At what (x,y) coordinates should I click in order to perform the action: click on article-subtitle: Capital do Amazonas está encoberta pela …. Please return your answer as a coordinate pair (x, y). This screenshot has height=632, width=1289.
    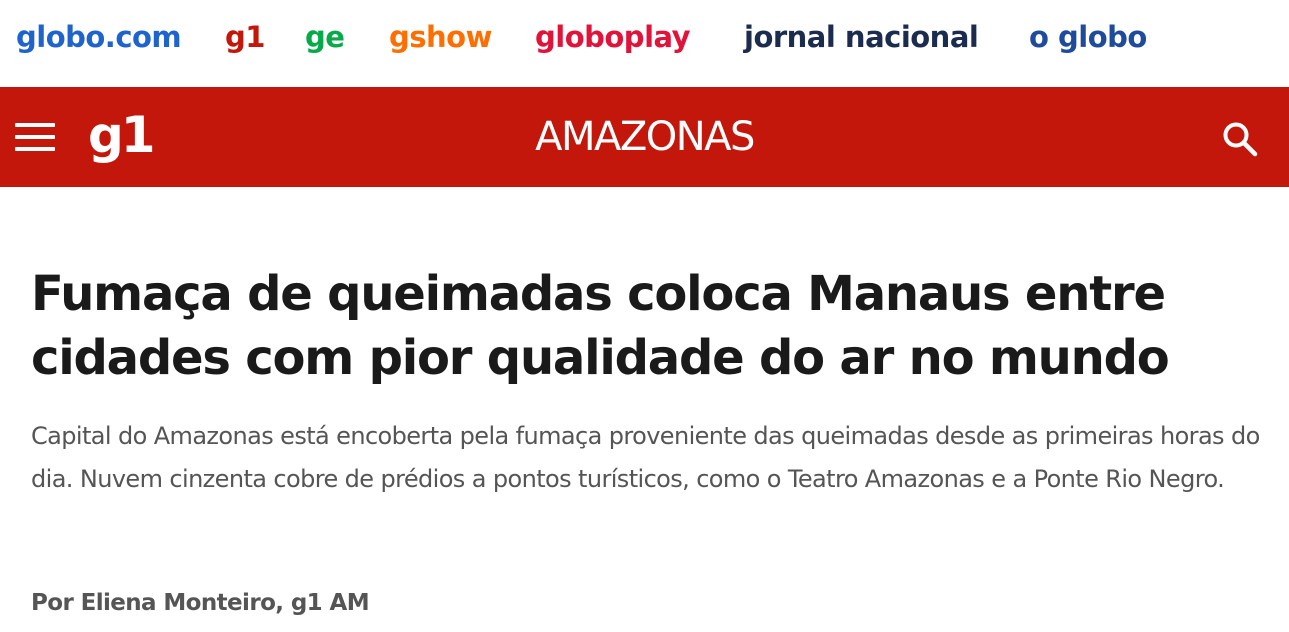
    Looking at the image, I should click on (645, 457).